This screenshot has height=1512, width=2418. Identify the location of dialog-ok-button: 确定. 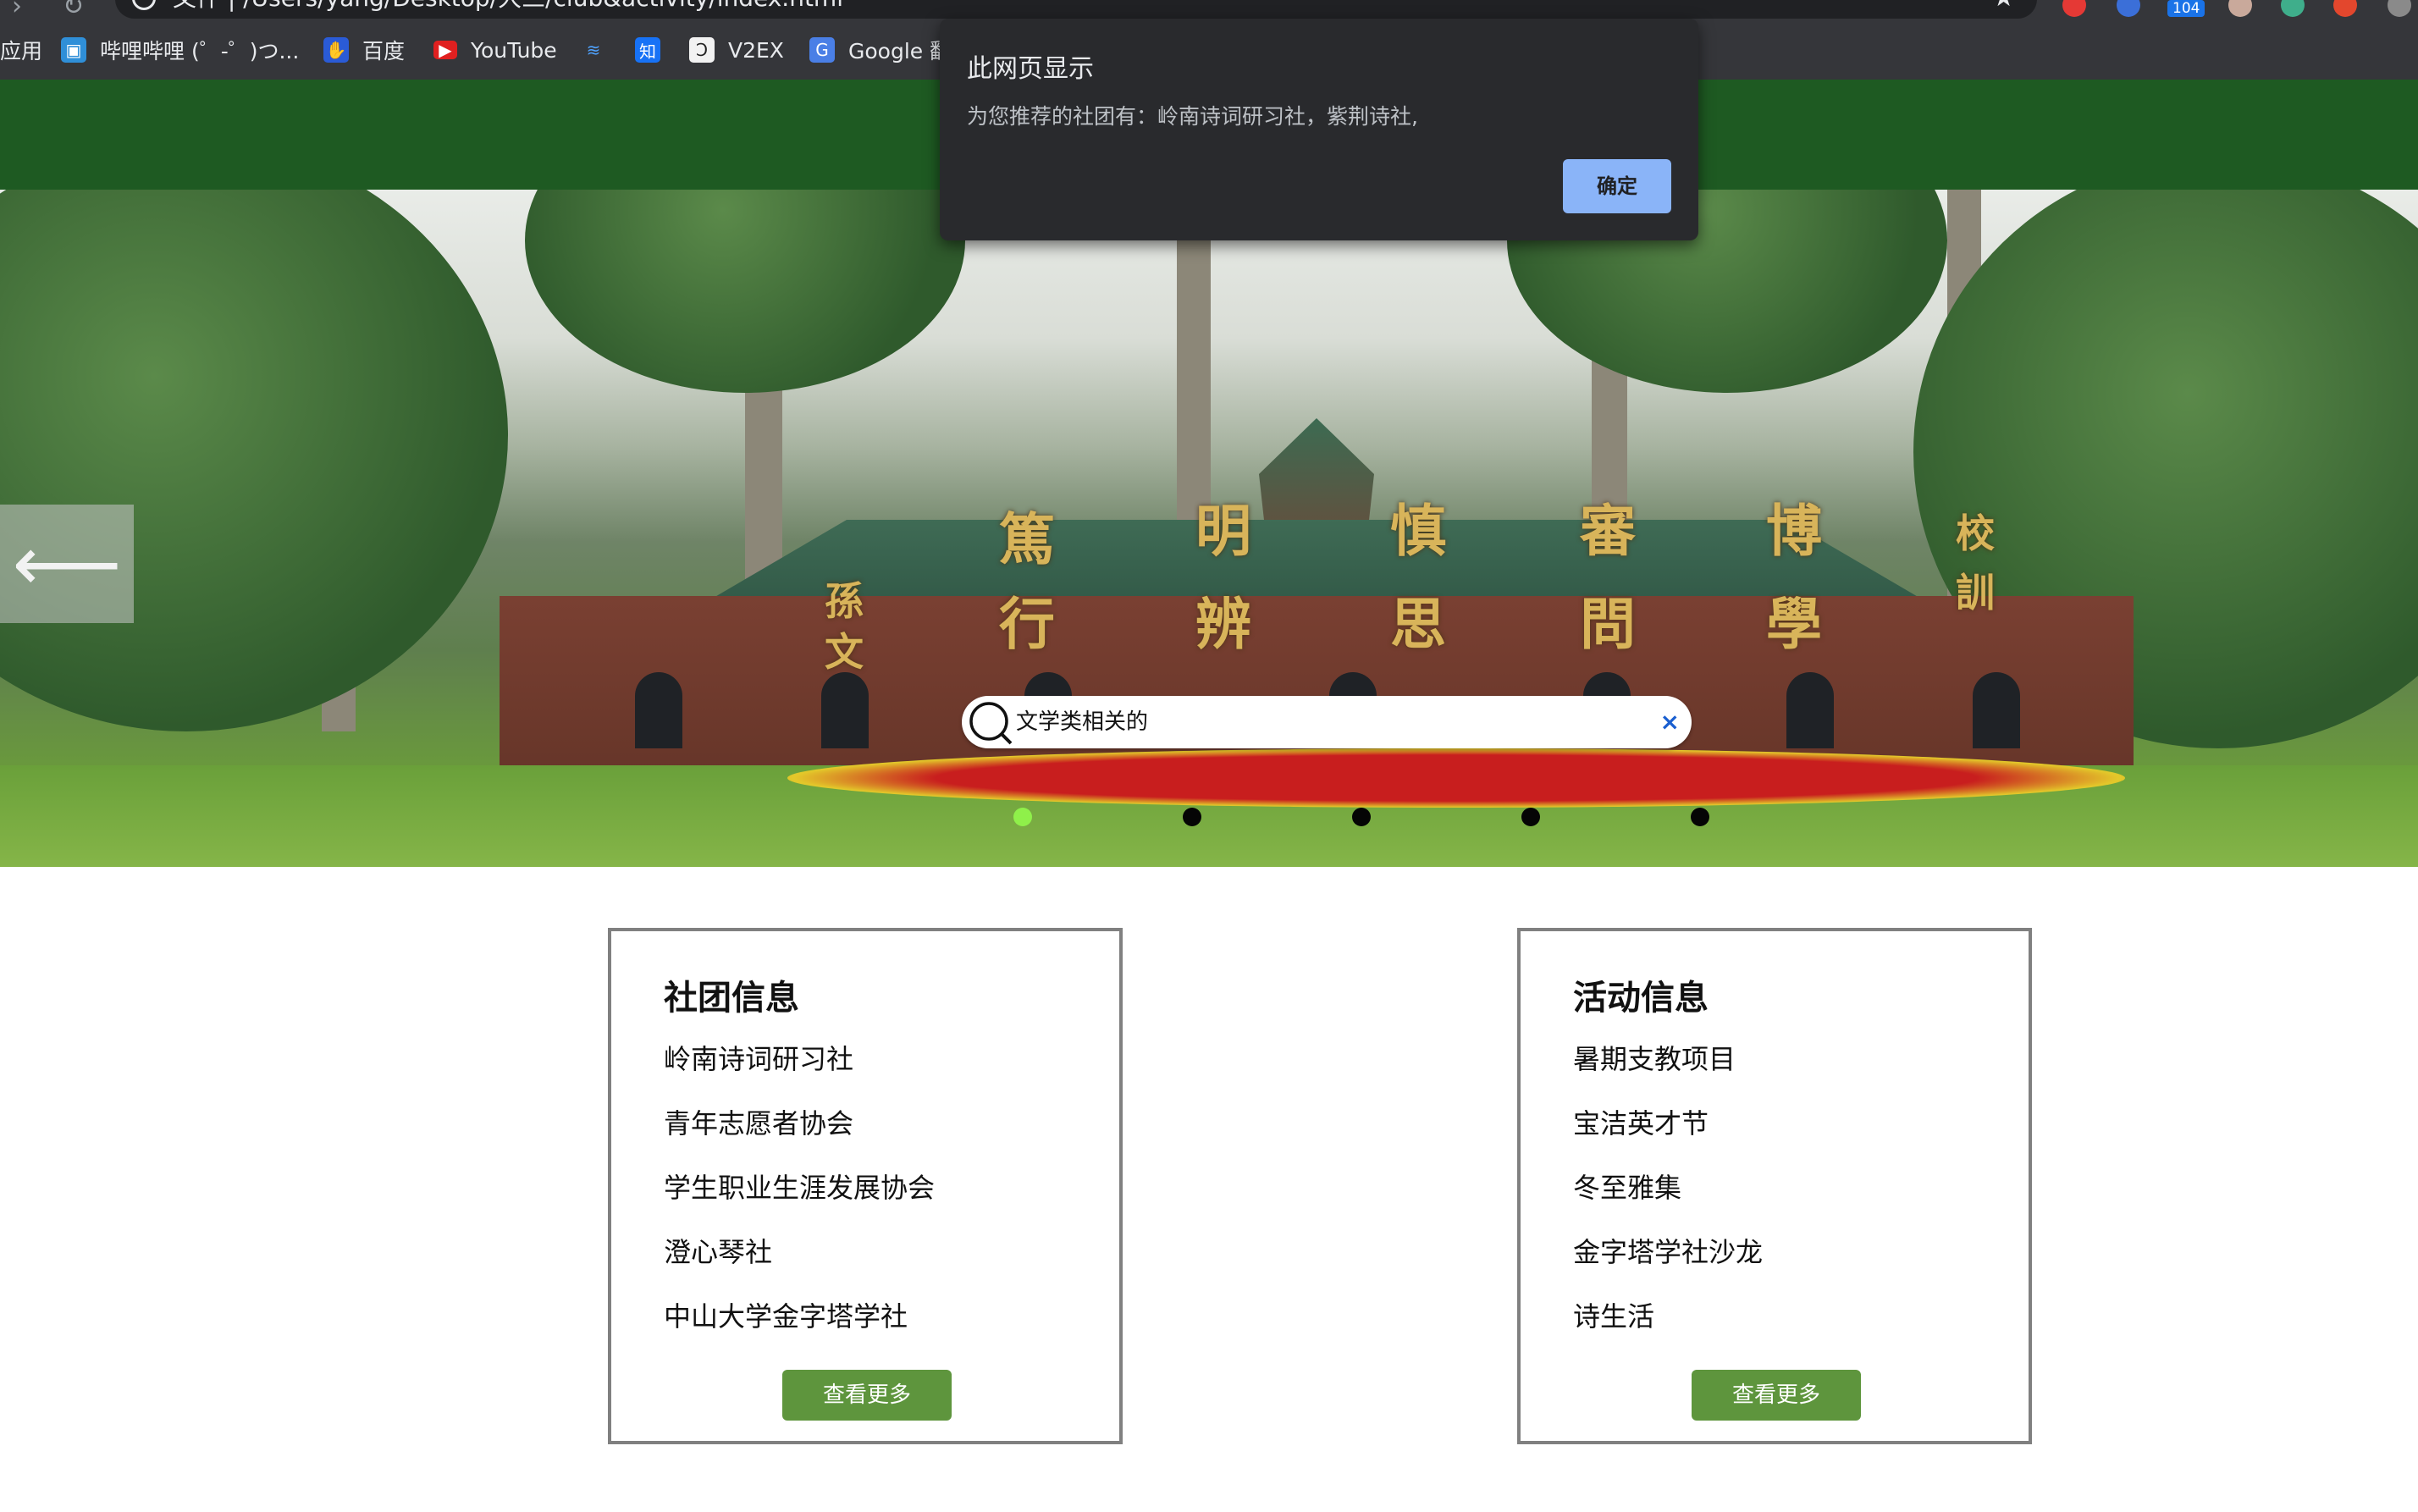
(1617, 186).